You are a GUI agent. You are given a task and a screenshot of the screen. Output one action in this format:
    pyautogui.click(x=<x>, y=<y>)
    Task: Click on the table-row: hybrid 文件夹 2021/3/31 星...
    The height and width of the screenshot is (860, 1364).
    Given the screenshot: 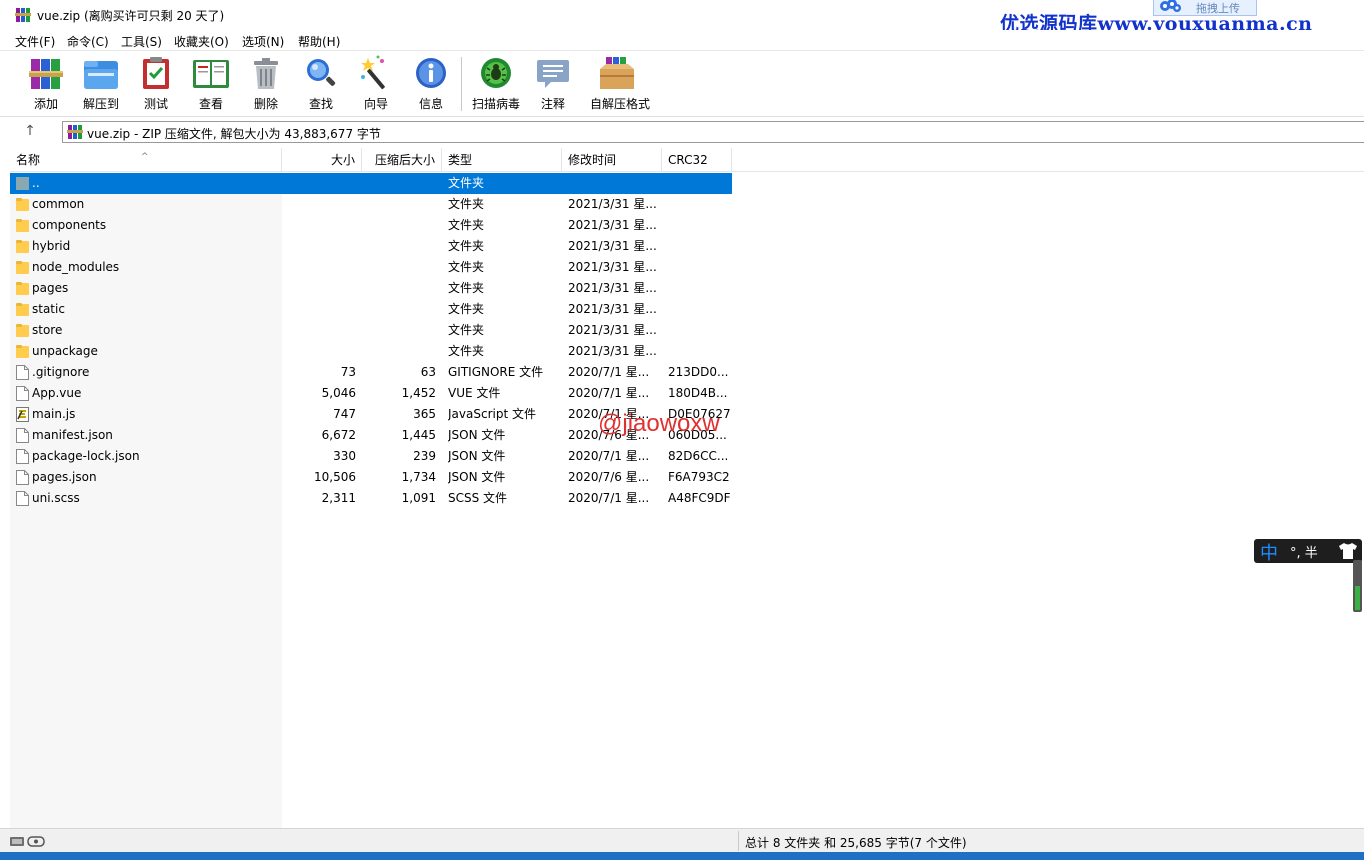 What is the action you would take?
    pyautogui.click(x=371, y=246)
    